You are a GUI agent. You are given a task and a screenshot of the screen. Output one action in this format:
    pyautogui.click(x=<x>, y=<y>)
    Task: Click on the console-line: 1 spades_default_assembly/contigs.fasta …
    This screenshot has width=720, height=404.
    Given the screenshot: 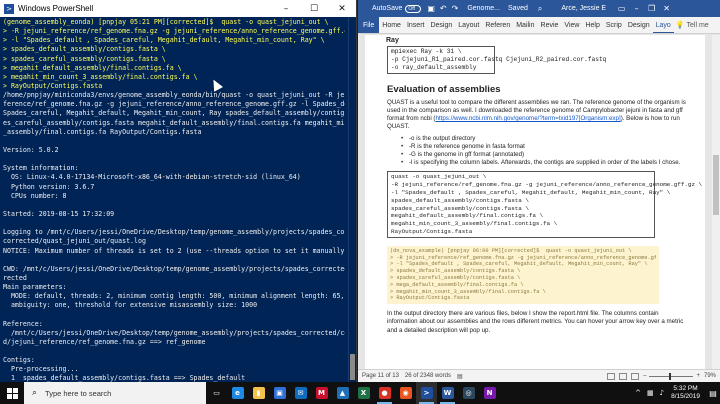 What is the action you would take?
    pyautogui.click(x=124, y=378)
    